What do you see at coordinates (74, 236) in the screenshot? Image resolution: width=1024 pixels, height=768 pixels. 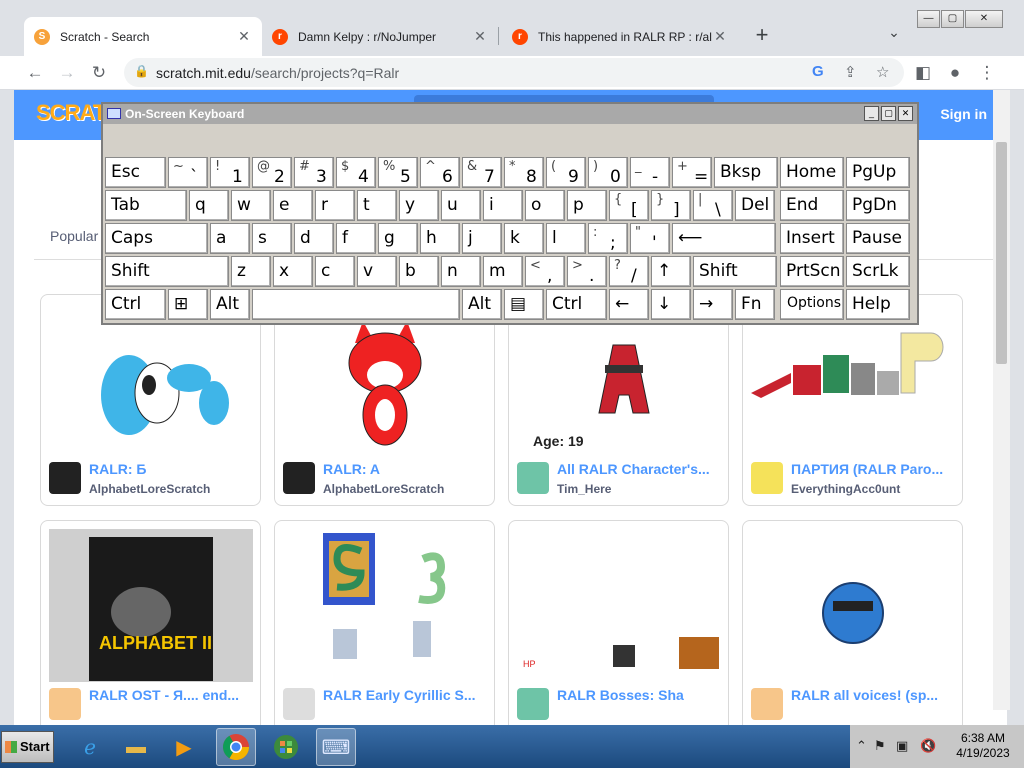 I see `popular-filter: Popular` at bounding box center [74, 236].